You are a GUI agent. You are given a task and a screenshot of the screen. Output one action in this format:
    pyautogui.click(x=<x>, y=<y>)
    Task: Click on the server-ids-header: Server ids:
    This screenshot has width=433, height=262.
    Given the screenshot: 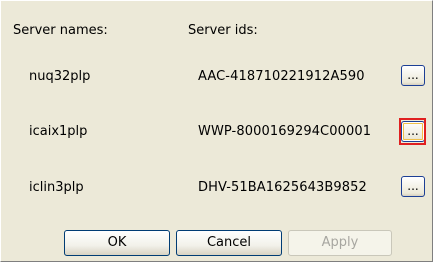 What is the action you would take?
    pyautogui.click(x=223, y=30)
    